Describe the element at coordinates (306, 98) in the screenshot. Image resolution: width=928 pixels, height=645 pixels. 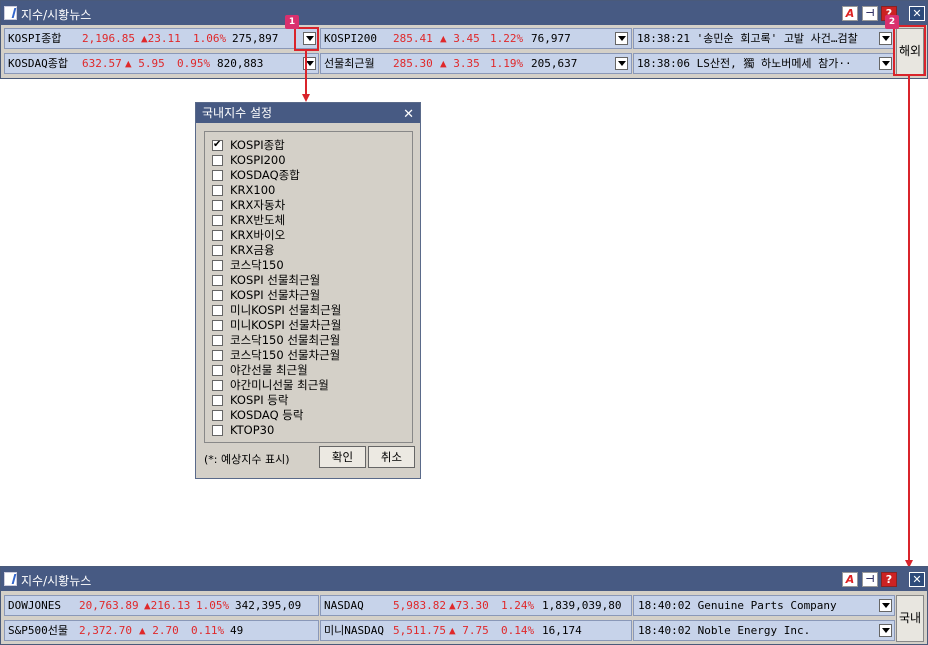
I see `arrow-down-icon` at that location.